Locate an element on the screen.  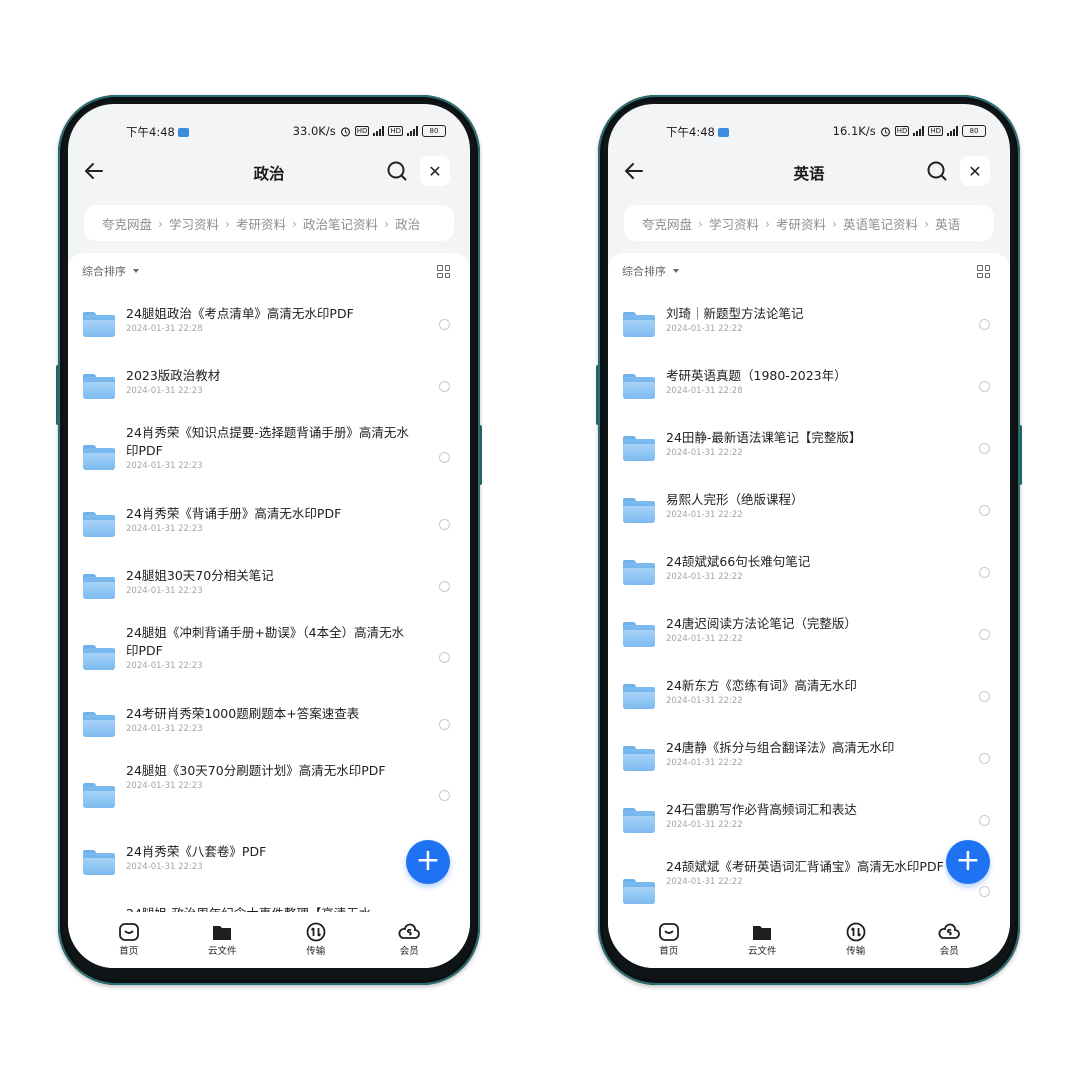
list-item: 24肖秀荣《背诵手册》高清无水印PDF 2024-01-31 22:23 is located at coordinates (269, 523).